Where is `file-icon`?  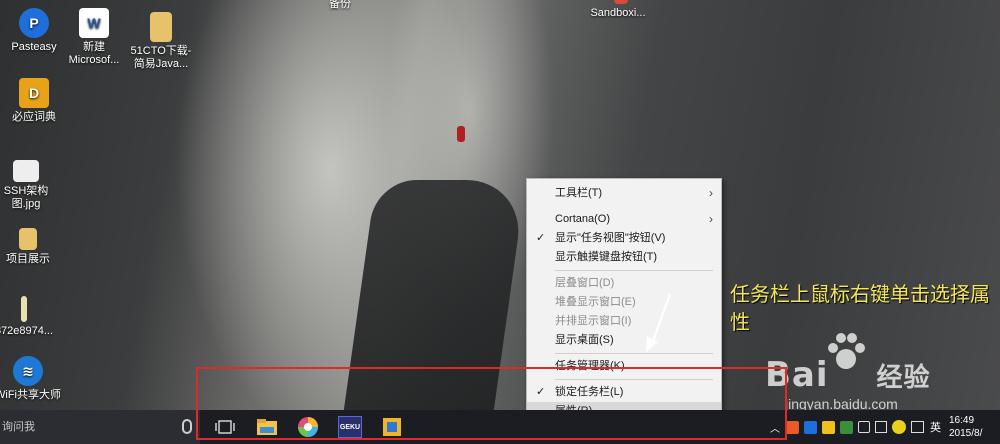
file-icon is located at coordinates (24, 309).